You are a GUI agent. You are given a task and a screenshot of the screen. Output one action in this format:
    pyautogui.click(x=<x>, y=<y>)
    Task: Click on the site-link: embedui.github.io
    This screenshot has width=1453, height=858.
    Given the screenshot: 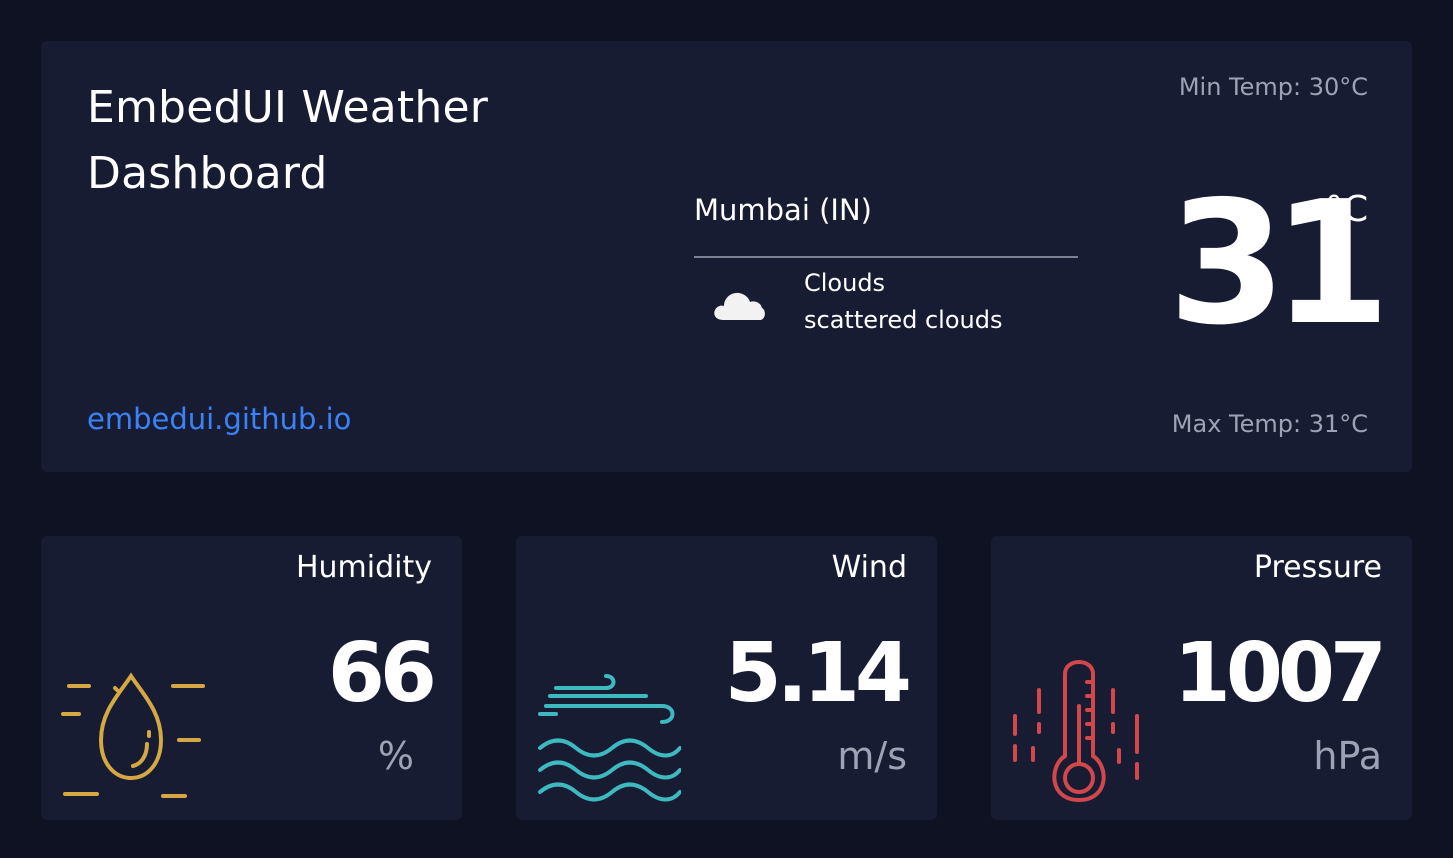 What is the action you would take?
    pyautogui.click(x=219, y=419)
    